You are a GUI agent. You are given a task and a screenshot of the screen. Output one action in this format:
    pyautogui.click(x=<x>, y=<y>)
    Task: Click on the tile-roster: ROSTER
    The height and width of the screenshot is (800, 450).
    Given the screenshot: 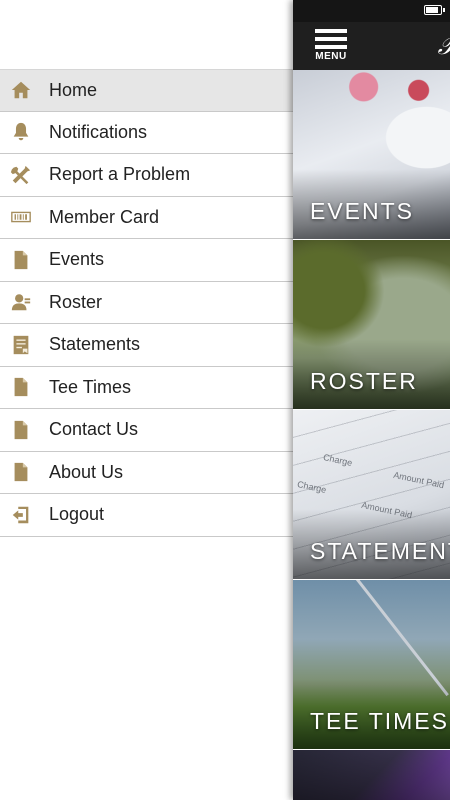 What is the action you would take?
    pyautogui.click(x=371, y=325)
    